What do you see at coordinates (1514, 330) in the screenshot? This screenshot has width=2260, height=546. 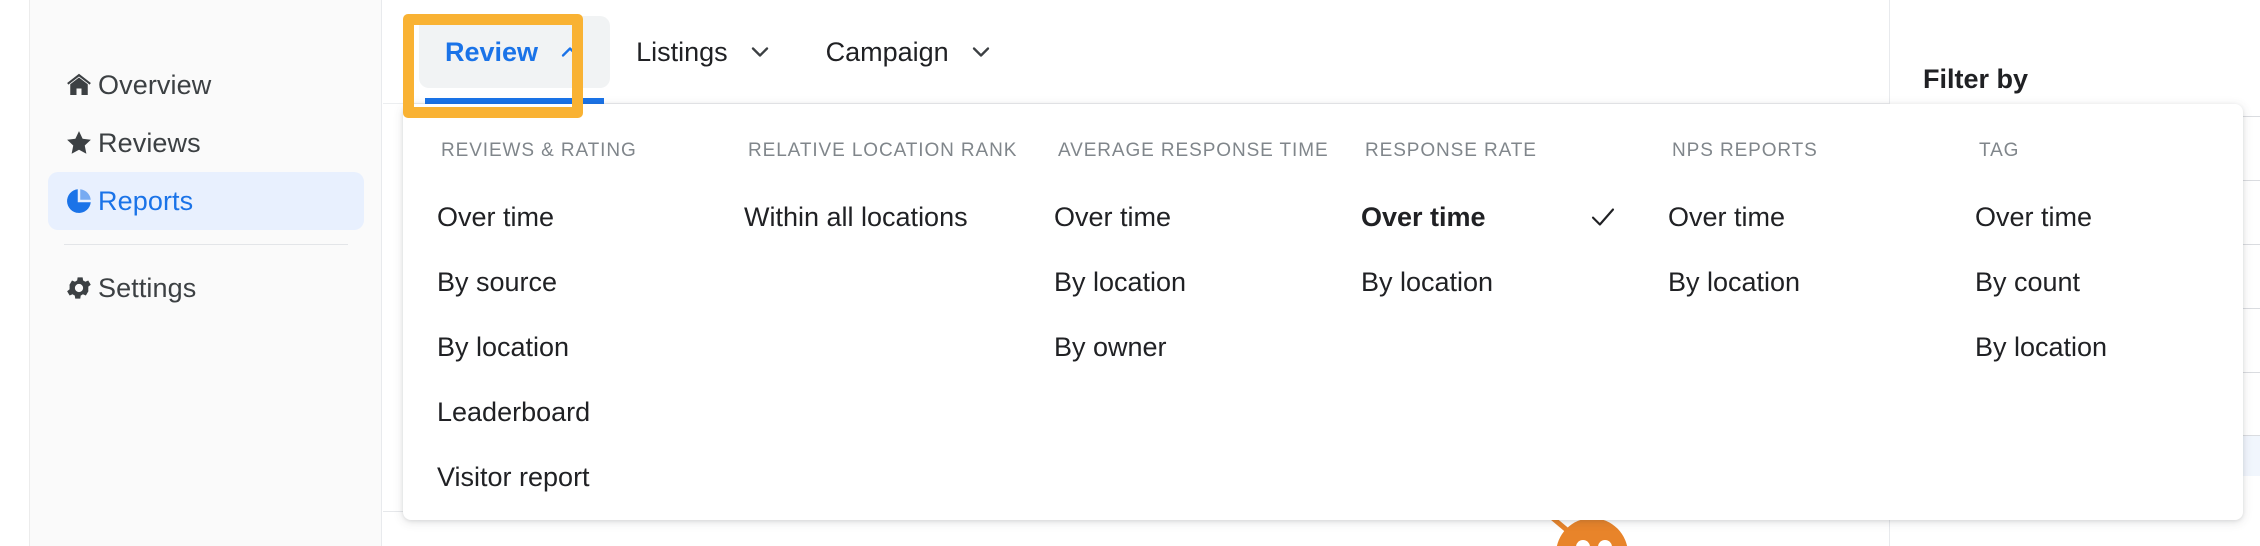 I see `menu-column-response-rate: RESPONSE RATE Over time By location` at bounding box center [1514, 330].